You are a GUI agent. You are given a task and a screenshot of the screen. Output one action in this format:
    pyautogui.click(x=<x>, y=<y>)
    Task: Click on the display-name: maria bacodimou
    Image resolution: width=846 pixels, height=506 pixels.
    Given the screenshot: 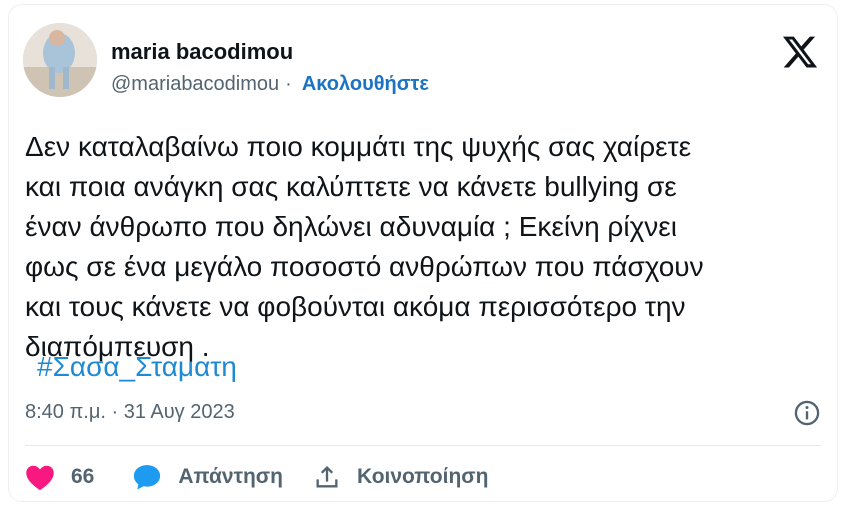 What is the action you would take?
    pyautogui.click(x=202, y=52)
    